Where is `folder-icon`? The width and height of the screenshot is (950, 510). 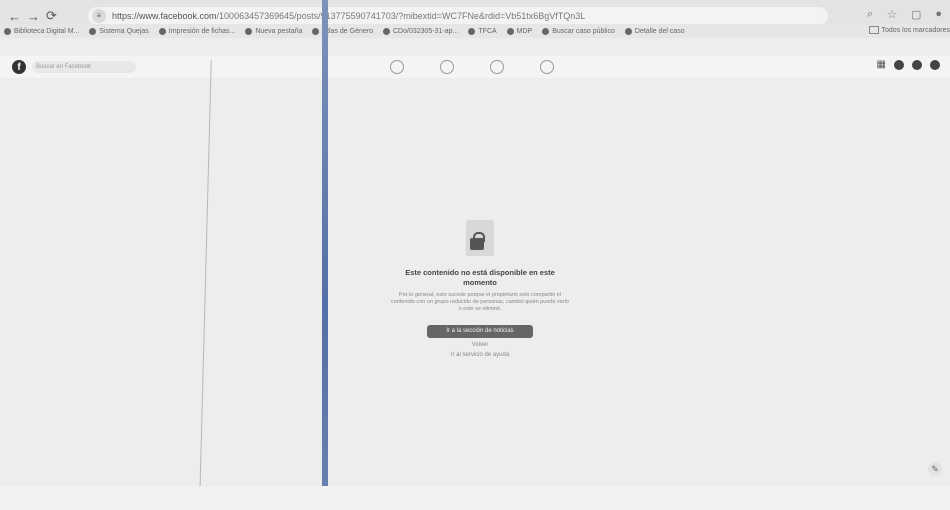
folder-icon is located at coordinates (873, 30).